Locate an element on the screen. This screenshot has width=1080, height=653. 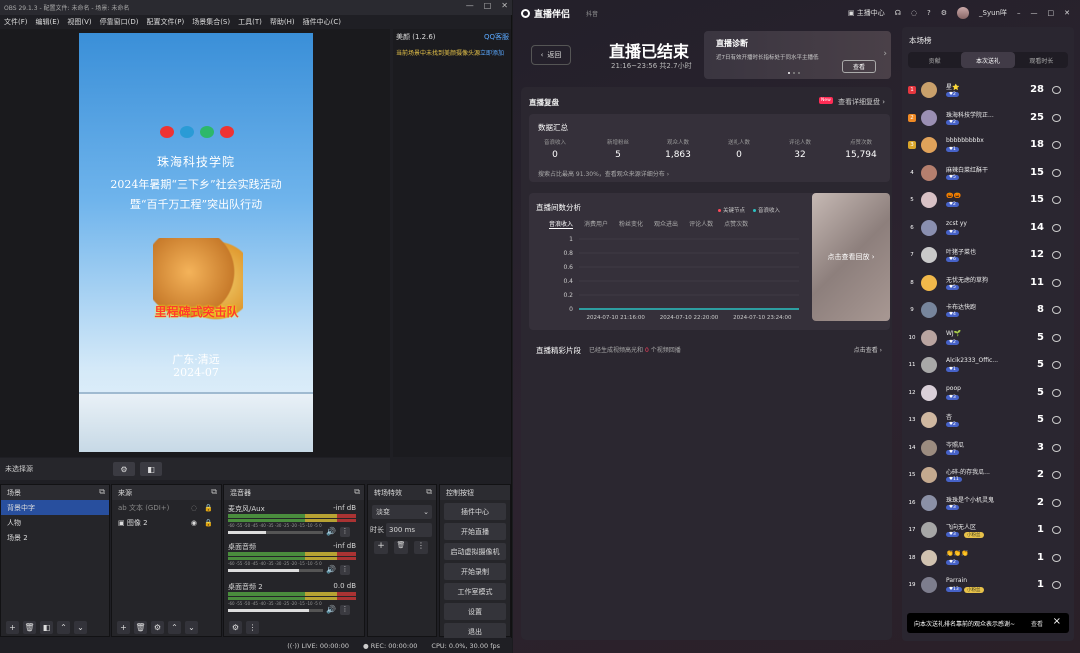
rank-row: 11 Alcik2333_Offic... ♥1 5 is located at coordinates (988, 365).